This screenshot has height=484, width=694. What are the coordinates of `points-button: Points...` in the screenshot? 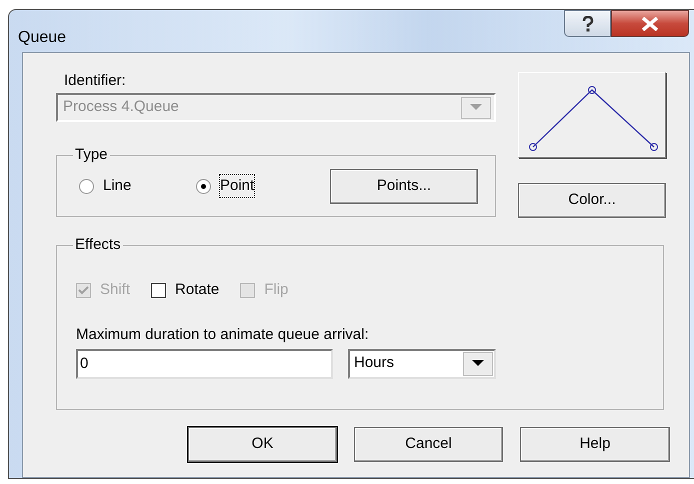 It's located at (404, 186).